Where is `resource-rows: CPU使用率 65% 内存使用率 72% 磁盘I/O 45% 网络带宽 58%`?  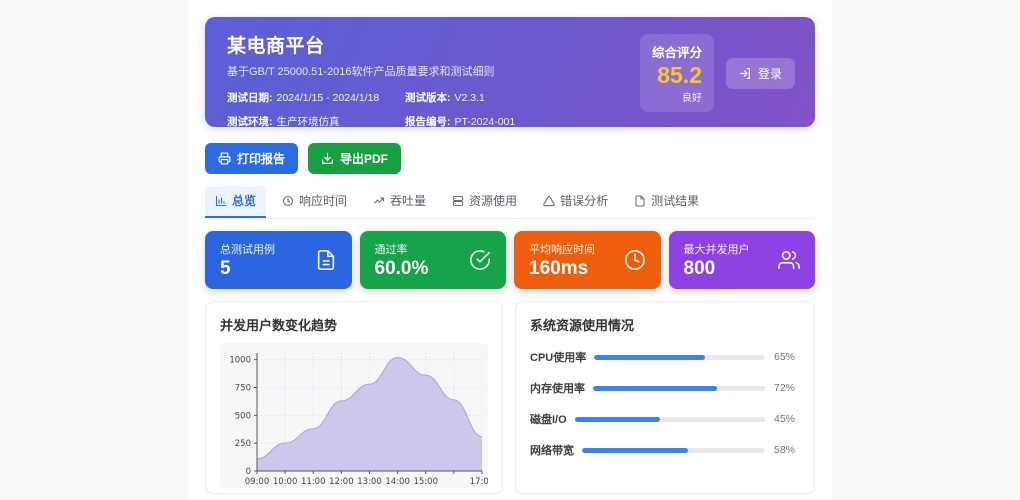 resource-rows: CPU使用率 65% 内存使用率 72% 磁盘I/O 45% 网络带宽 58% is located at coordinates (665, 403).